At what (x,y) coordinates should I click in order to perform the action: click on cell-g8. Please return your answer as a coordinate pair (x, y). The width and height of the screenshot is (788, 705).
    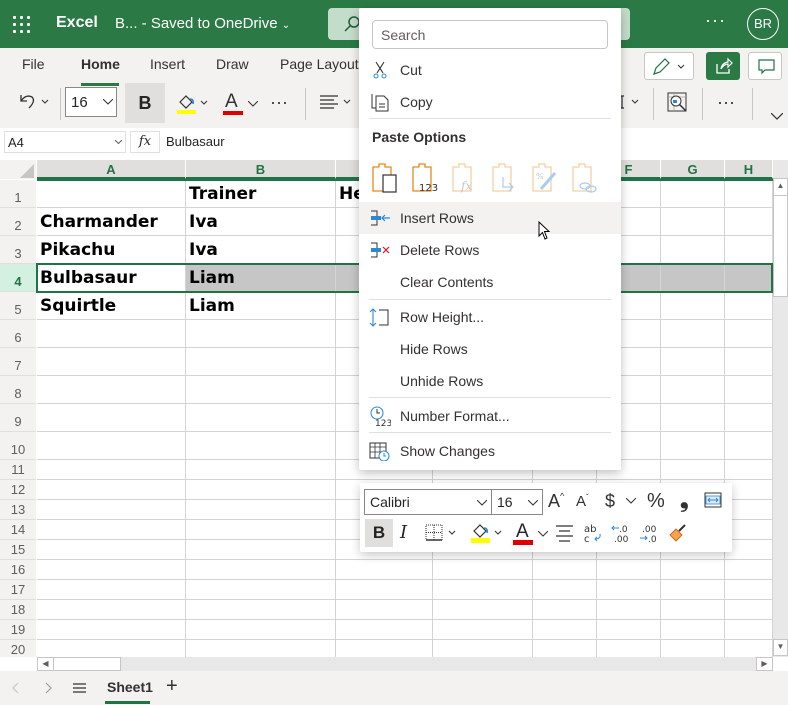
    Looking at the image, I should click on (693, 390).